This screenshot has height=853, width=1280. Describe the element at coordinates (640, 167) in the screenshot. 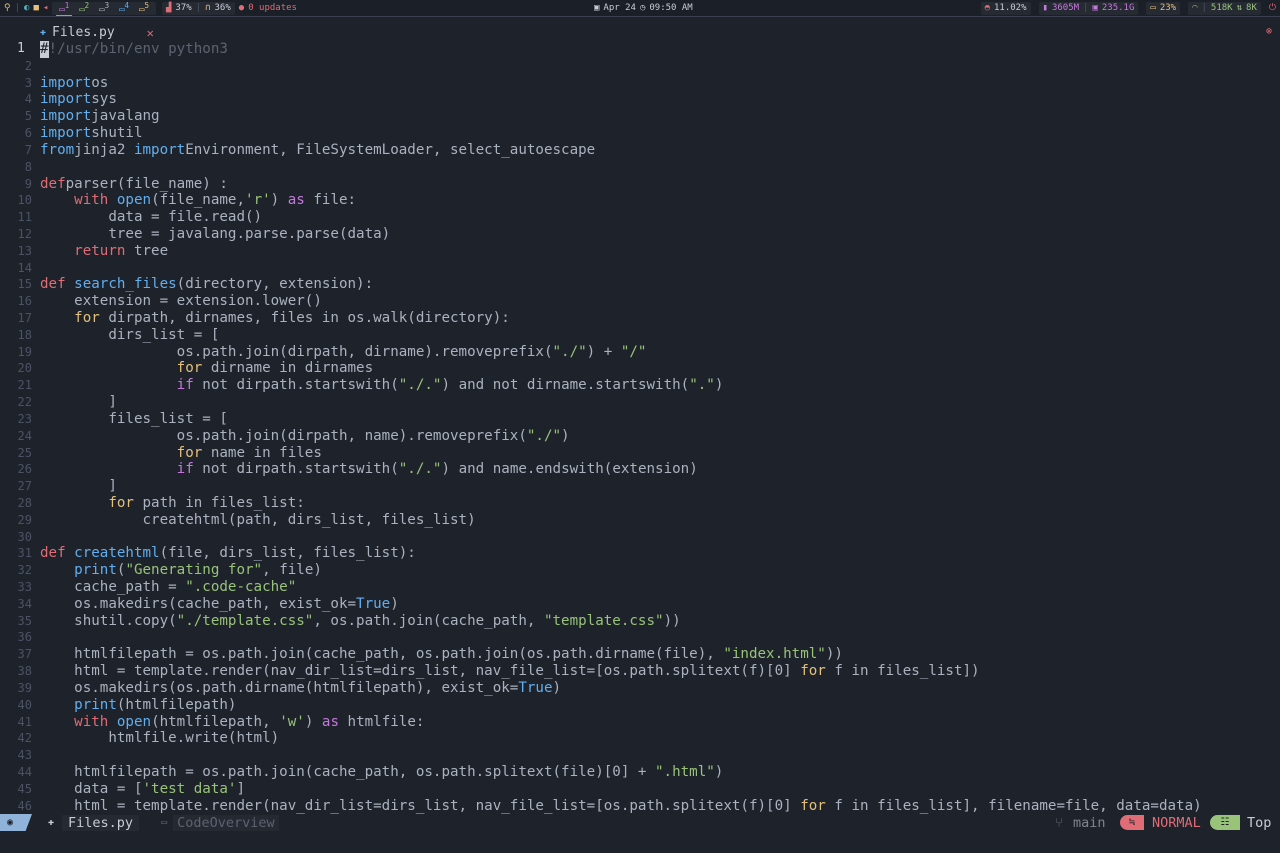

I see `code-line: 8` at that location.